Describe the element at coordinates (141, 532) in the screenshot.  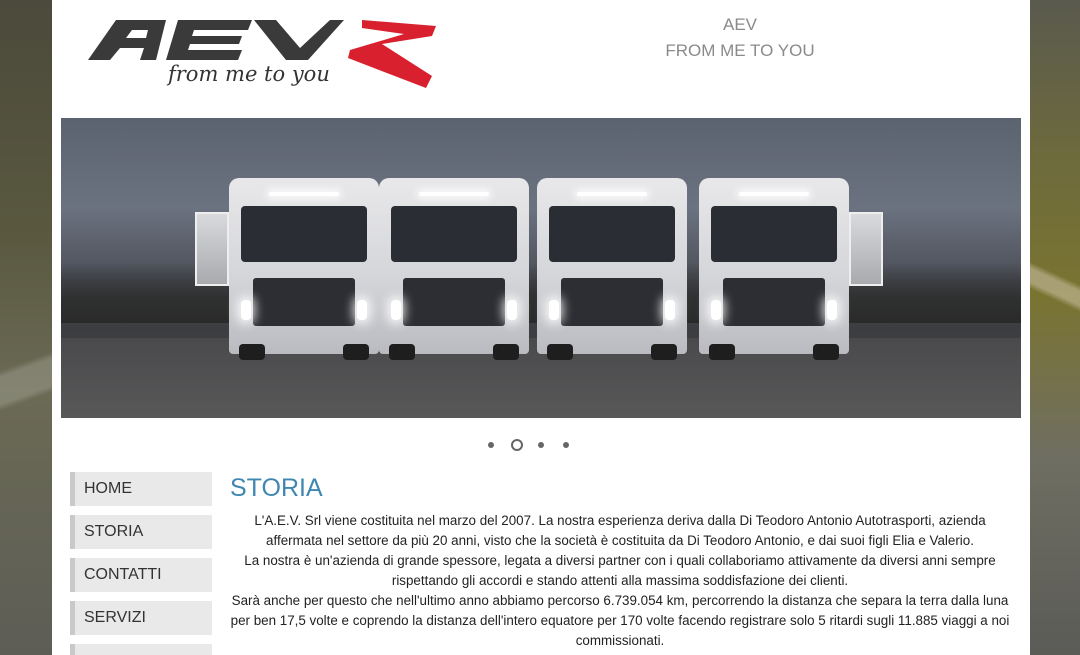
I see `nav-item-storia: STORIA` at that location.